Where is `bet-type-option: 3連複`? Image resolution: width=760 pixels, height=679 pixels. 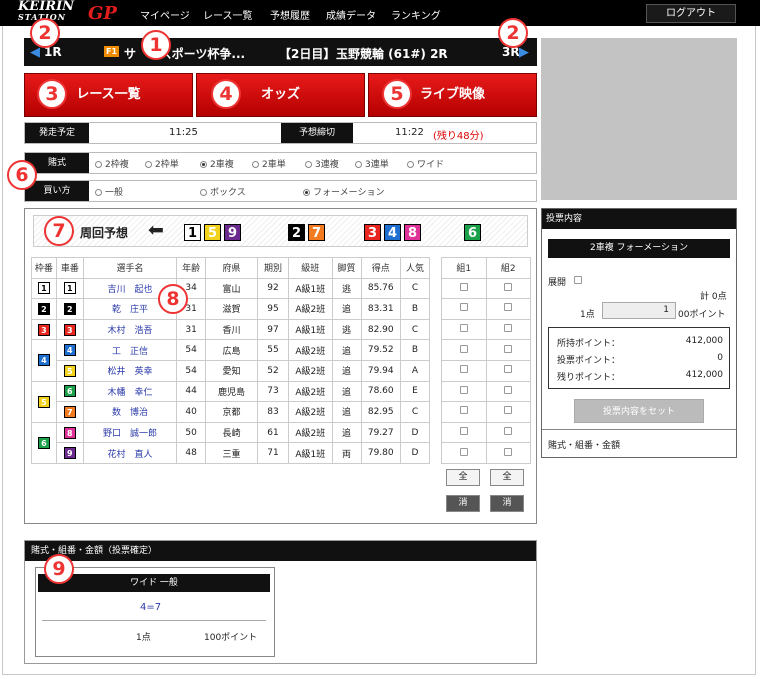 bet-type-option: 3連複 is located at coordinates (322, 163).